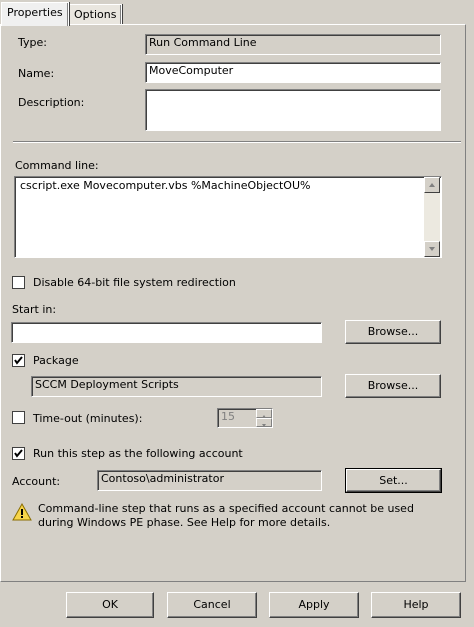  I want to click on spin-up-button, so click(264, 413).